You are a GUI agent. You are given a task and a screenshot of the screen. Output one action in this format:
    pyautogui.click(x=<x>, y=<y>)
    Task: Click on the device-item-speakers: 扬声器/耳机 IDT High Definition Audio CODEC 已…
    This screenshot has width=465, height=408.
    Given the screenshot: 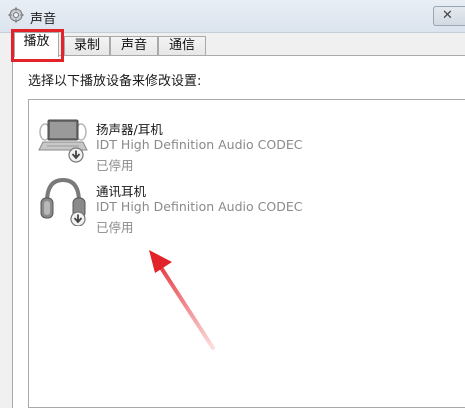 What is the action you would take?
    pyautogui.click(x=239, y=140)
    